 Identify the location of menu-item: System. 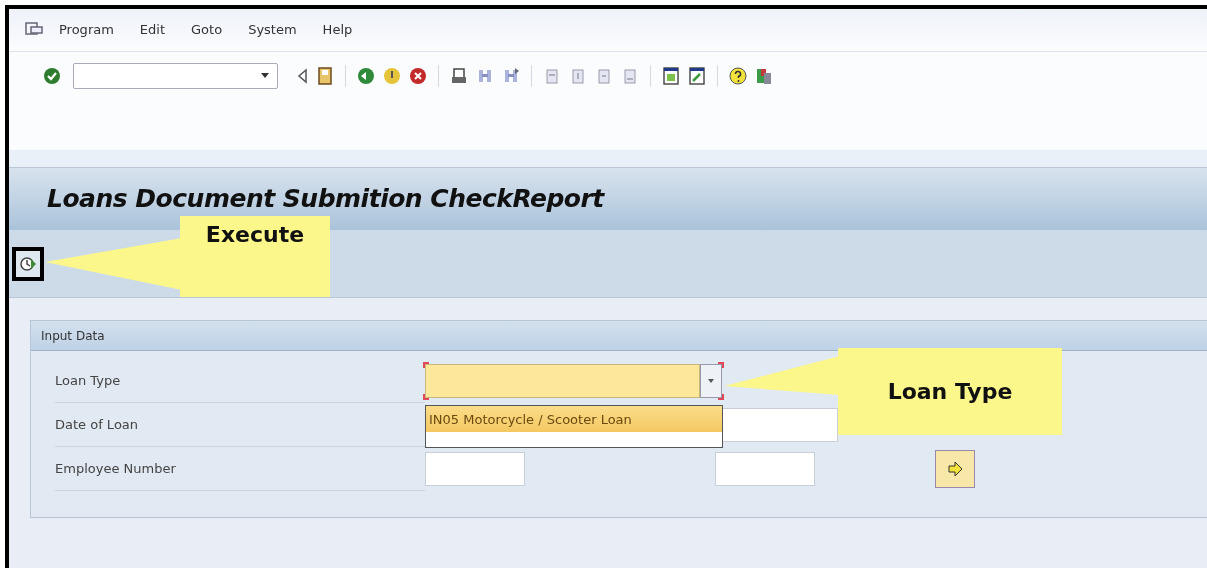
(272, 30).